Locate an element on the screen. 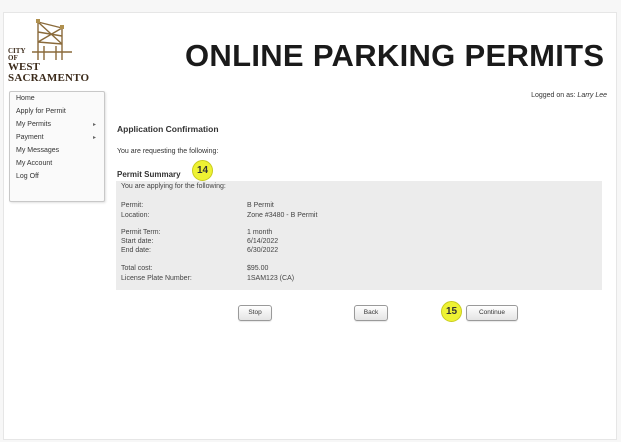 This screenshot has height=442, width=621. sidebar-item-label: Log Off is located at coordinates (27, 176).